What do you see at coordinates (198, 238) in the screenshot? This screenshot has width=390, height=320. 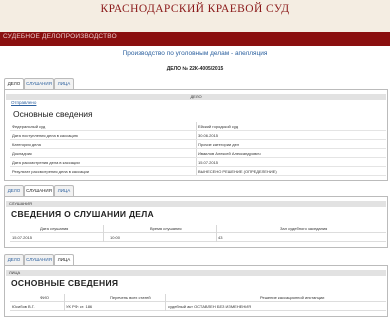 I see `table-row: 15.07.2015 10:00 43` at bounding box center [198, 238].